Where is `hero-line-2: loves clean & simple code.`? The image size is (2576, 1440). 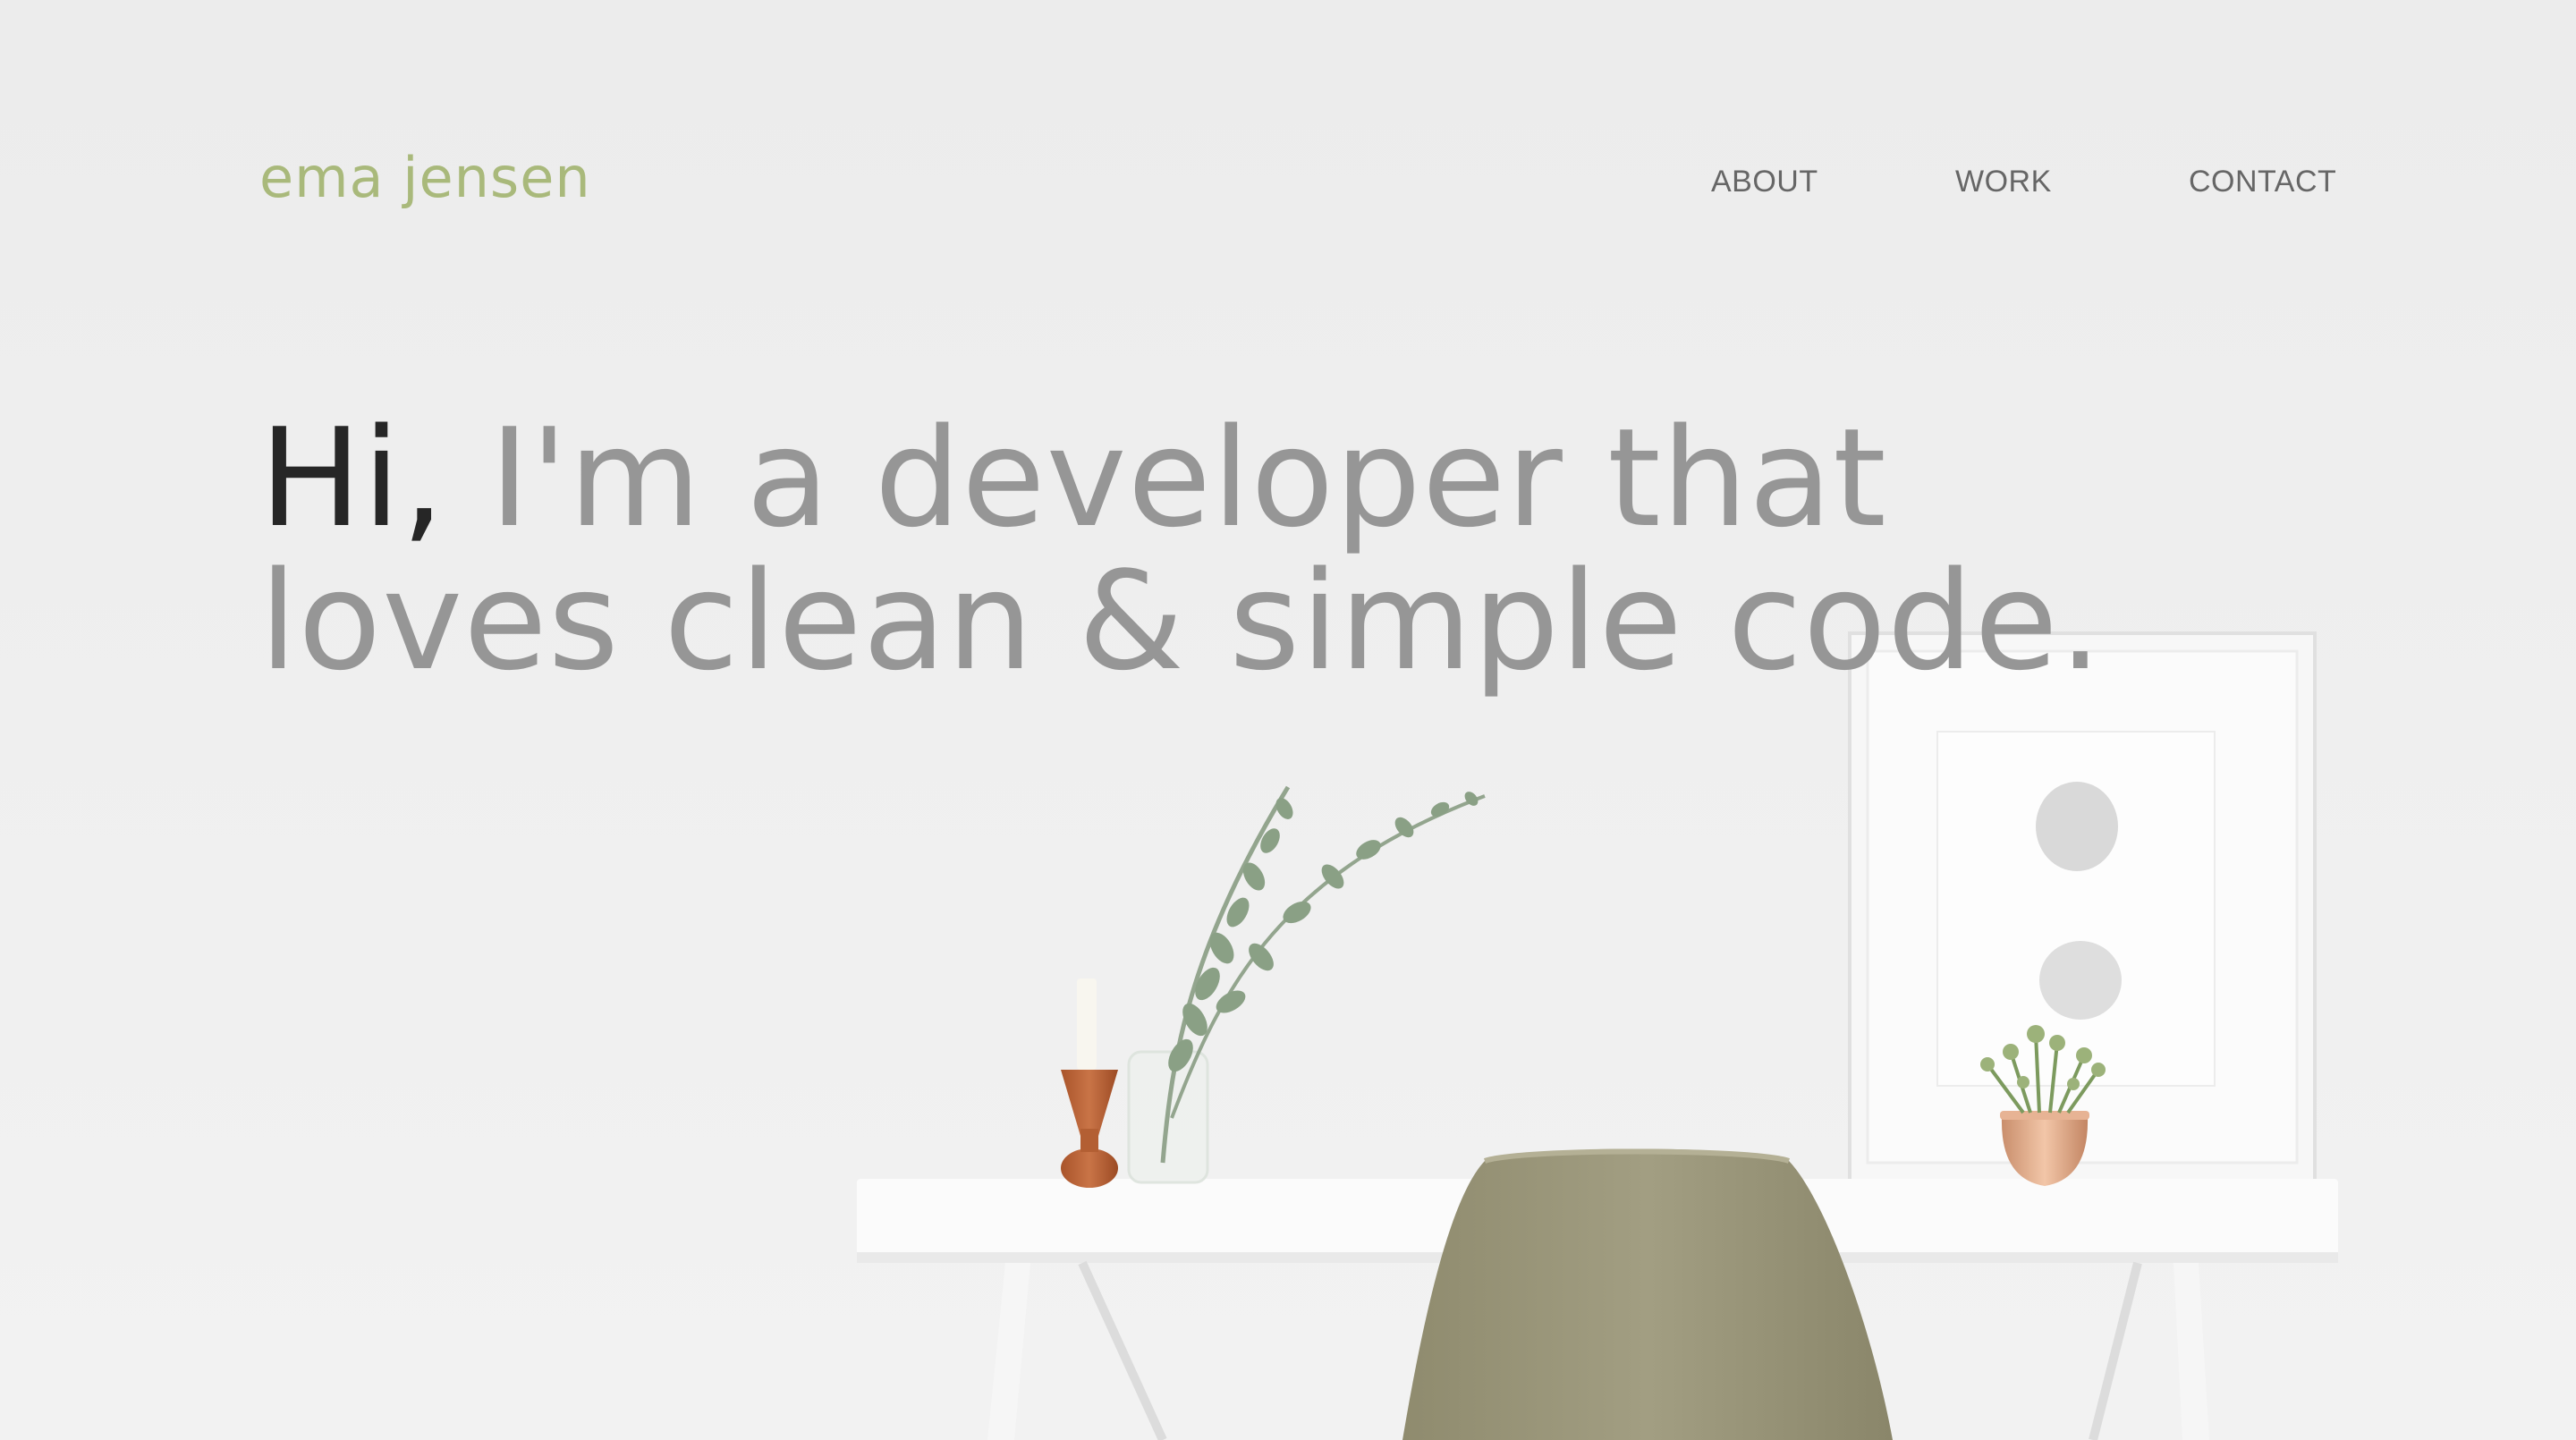
hero-line-2: loves clean & simple code. is located at coordinates (1181, 621).